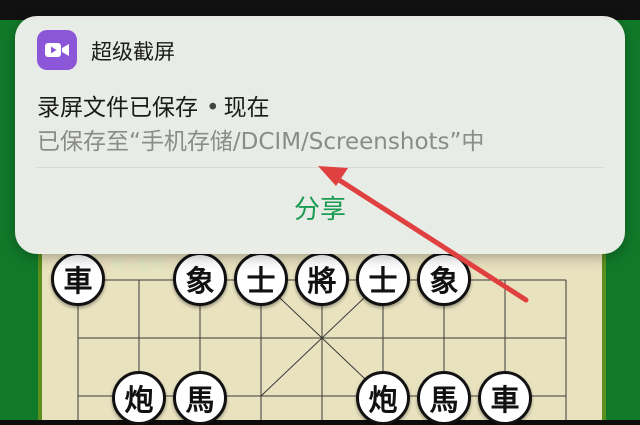 Image resolution: width=640 pixels, height=425 pixels. What do you see at coordinates (117, 108) in the screenshot?
I see `notification-title: 录屏文件已保存` at bounding box center [117, 108].